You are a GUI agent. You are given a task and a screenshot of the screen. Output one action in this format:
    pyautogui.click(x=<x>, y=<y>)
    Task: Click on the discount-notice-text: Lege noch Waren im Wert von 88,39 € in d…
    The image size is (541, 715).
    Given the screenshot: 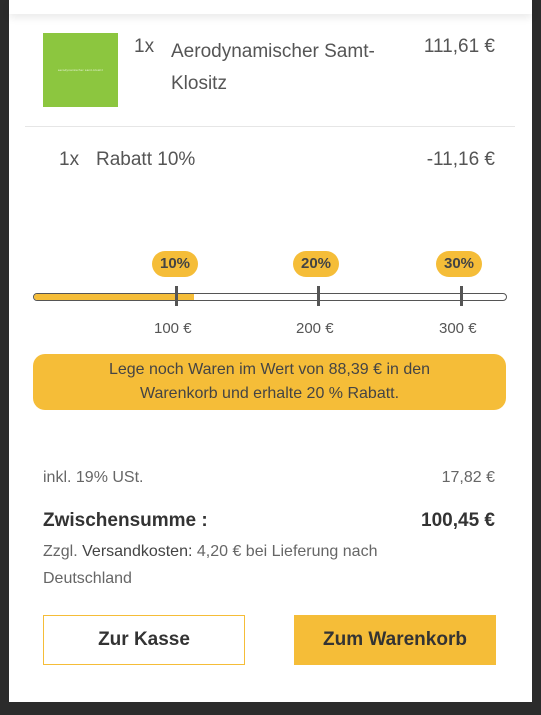 What is the action you would take?
    pyautogui.click(x=269, y=381)
    